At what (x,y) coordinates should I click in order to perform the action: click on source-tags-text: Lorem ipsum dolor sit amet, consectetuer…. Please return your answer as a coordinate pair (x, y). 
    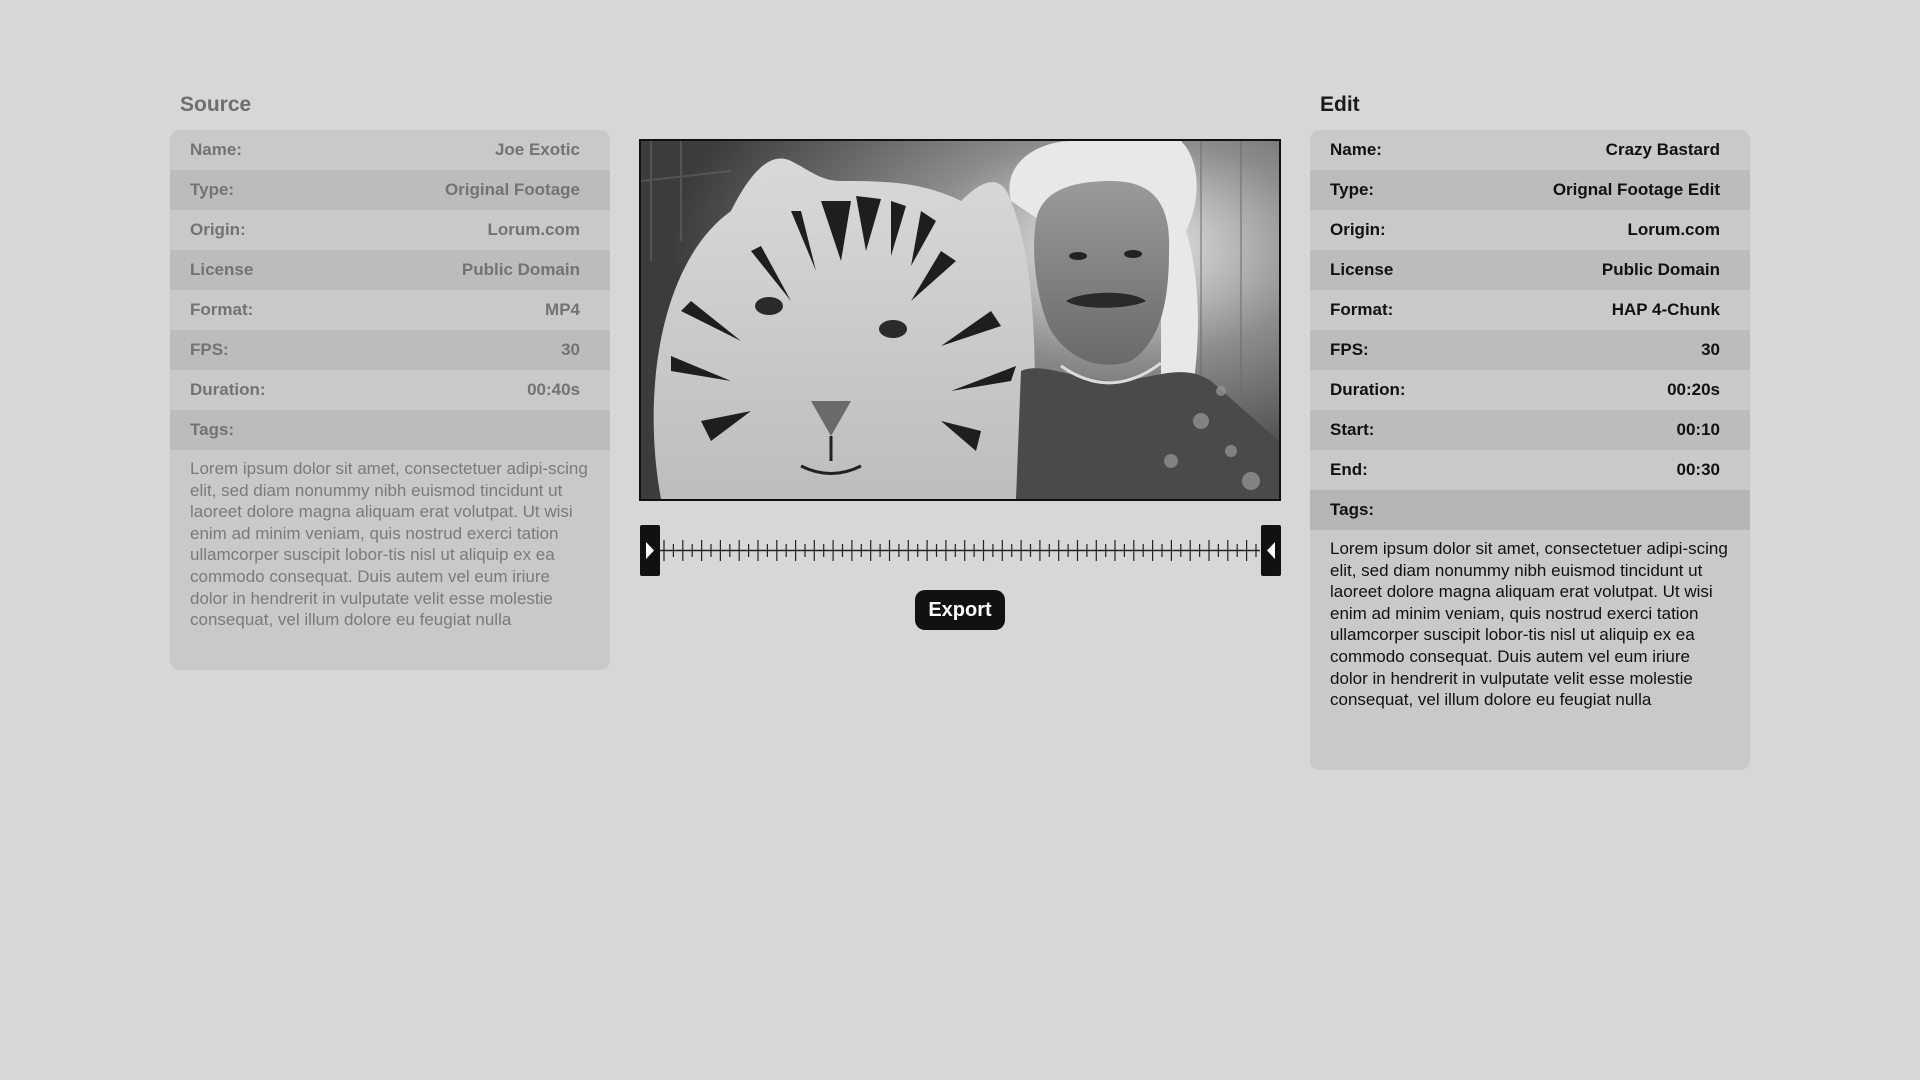
    Looking at the image, I should click on (389, 544).